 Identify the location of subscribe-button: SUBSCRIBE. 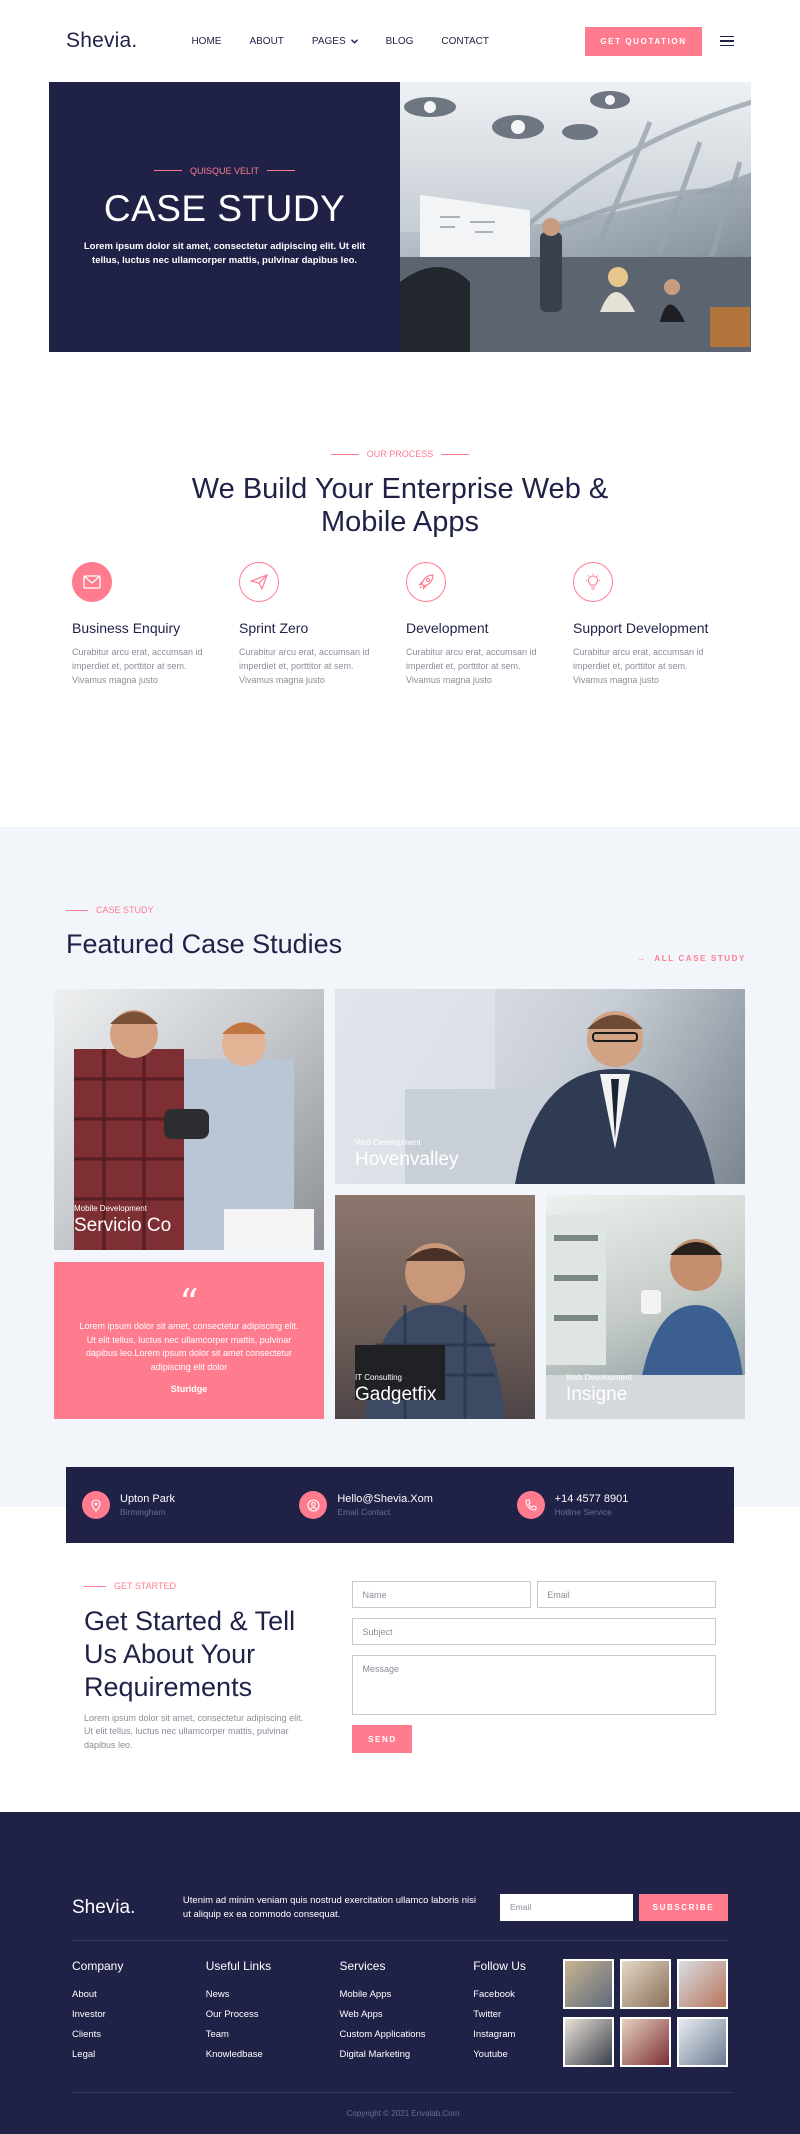
(683, 1908).